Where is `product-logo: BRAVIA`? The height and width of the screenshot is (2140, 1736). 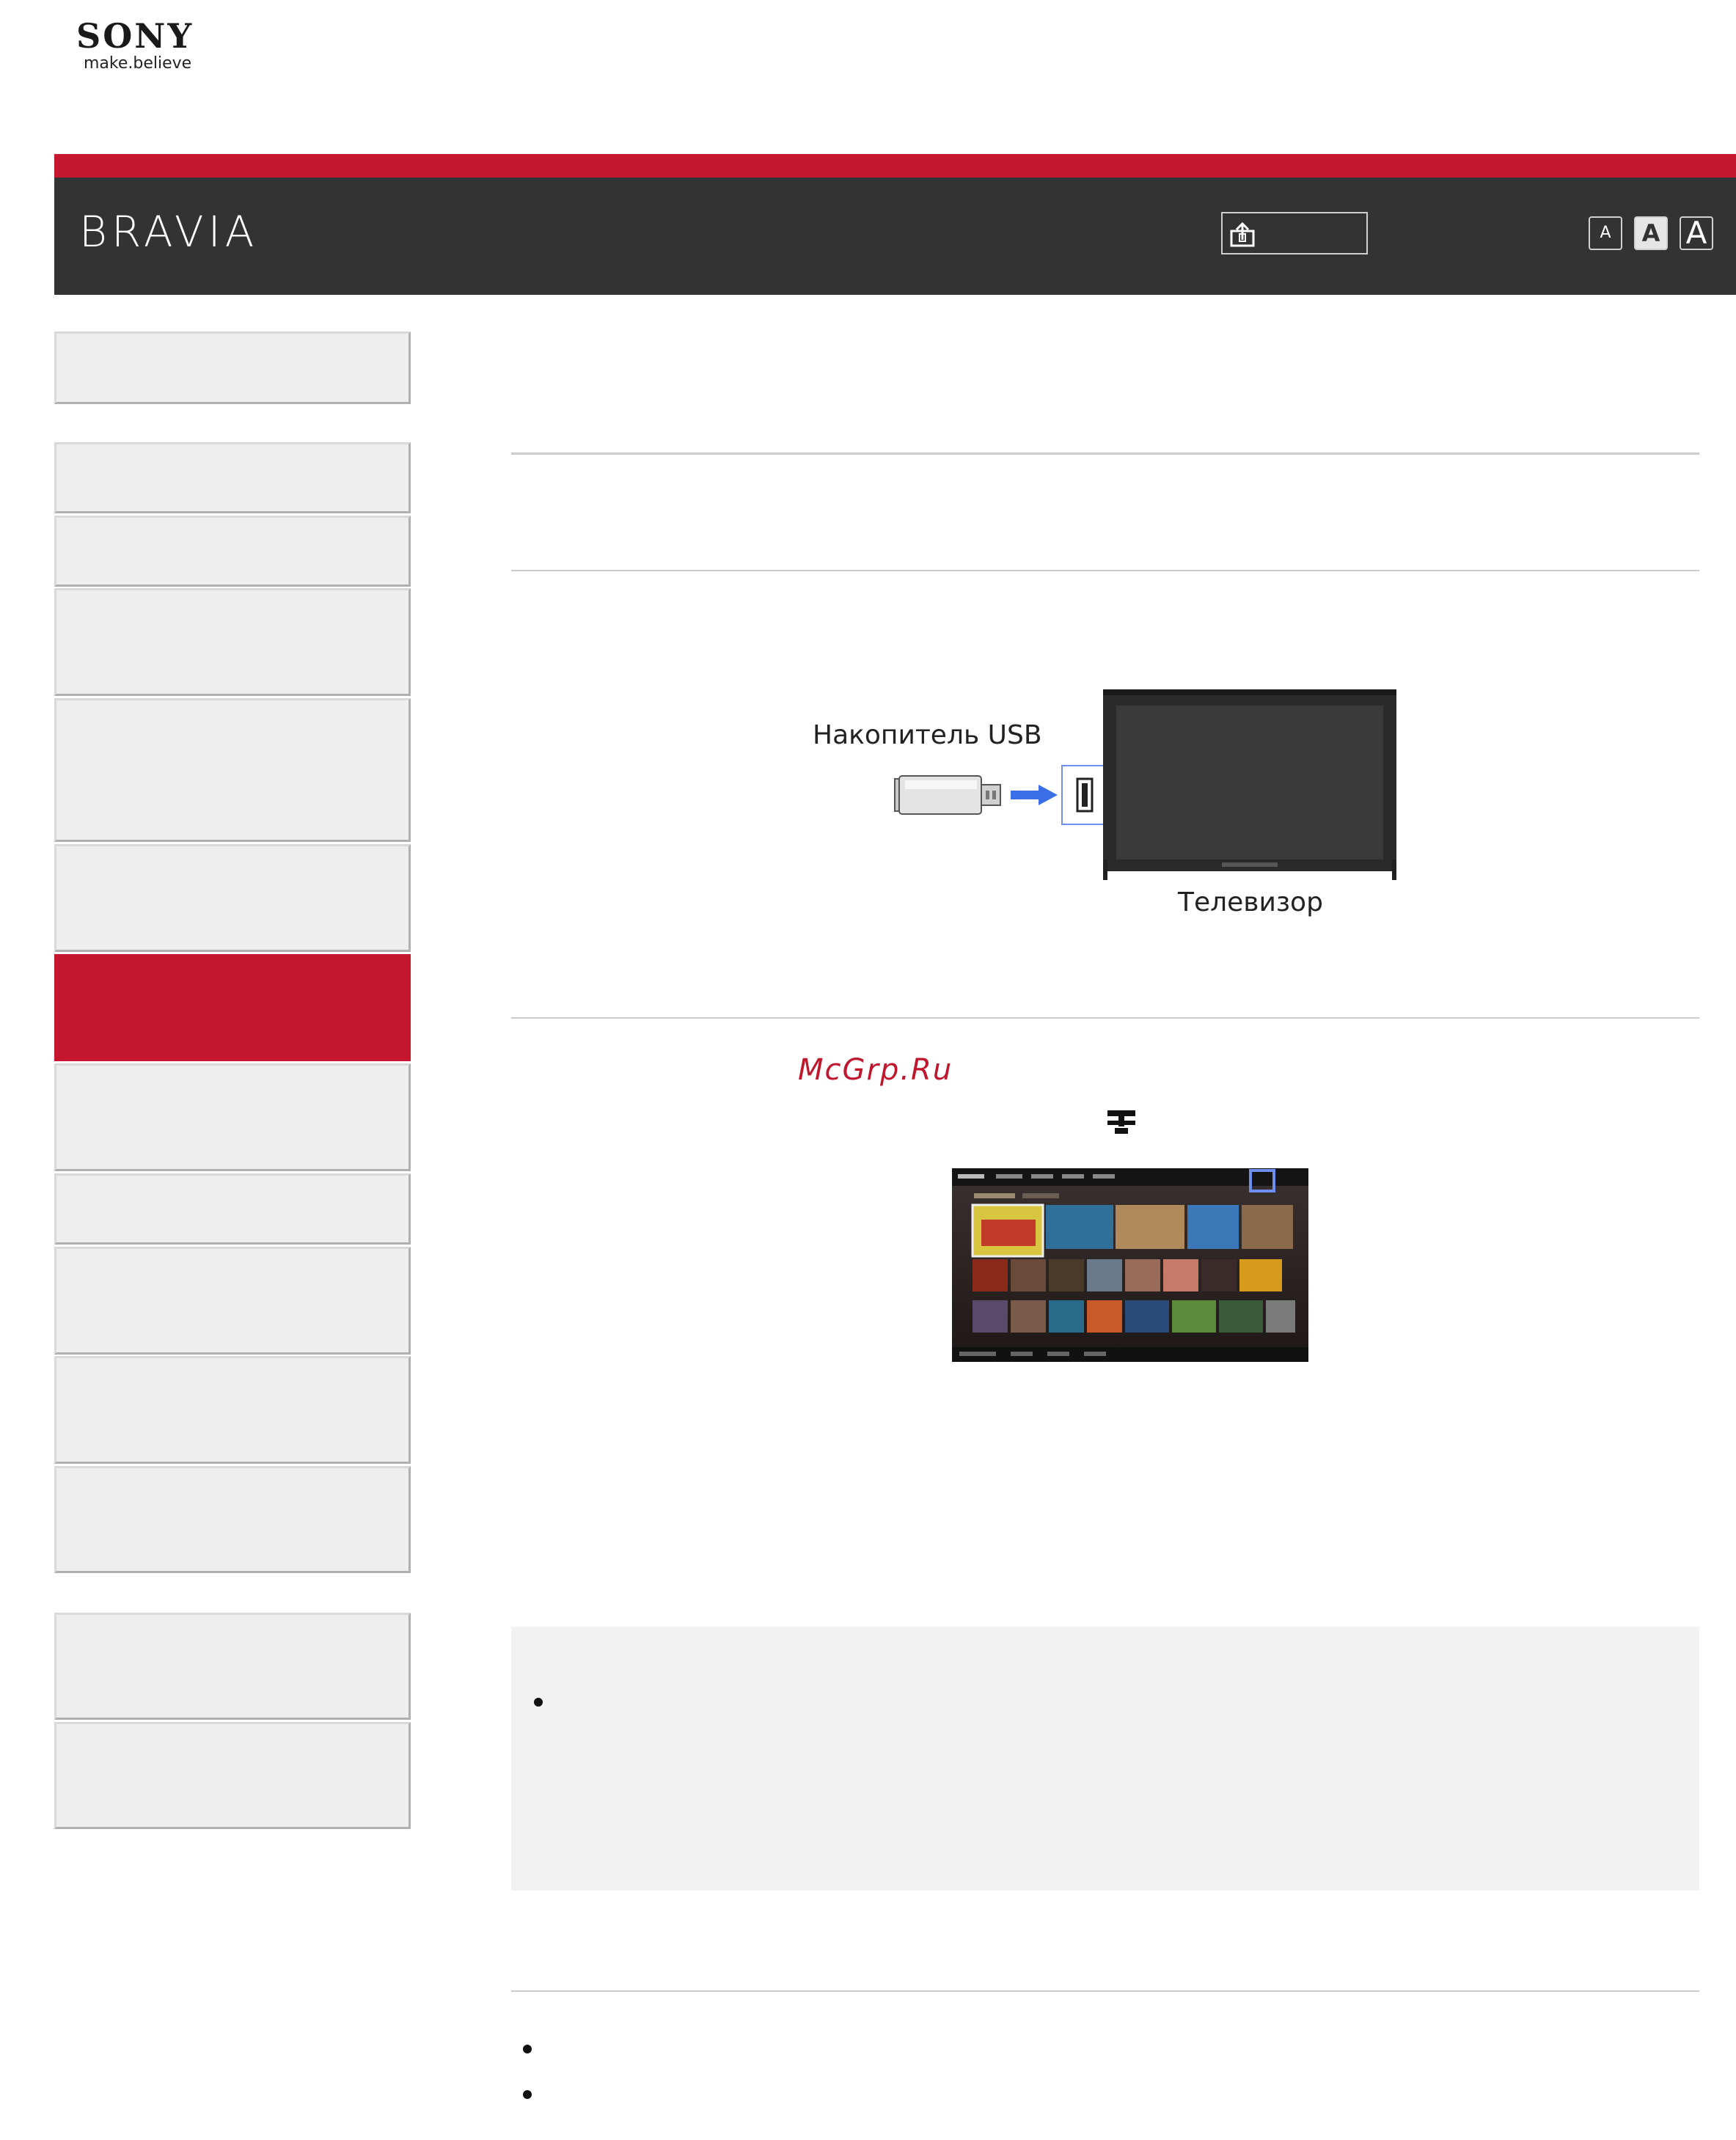
product-logo: BRAVIA is located at coordinates (169, 232).